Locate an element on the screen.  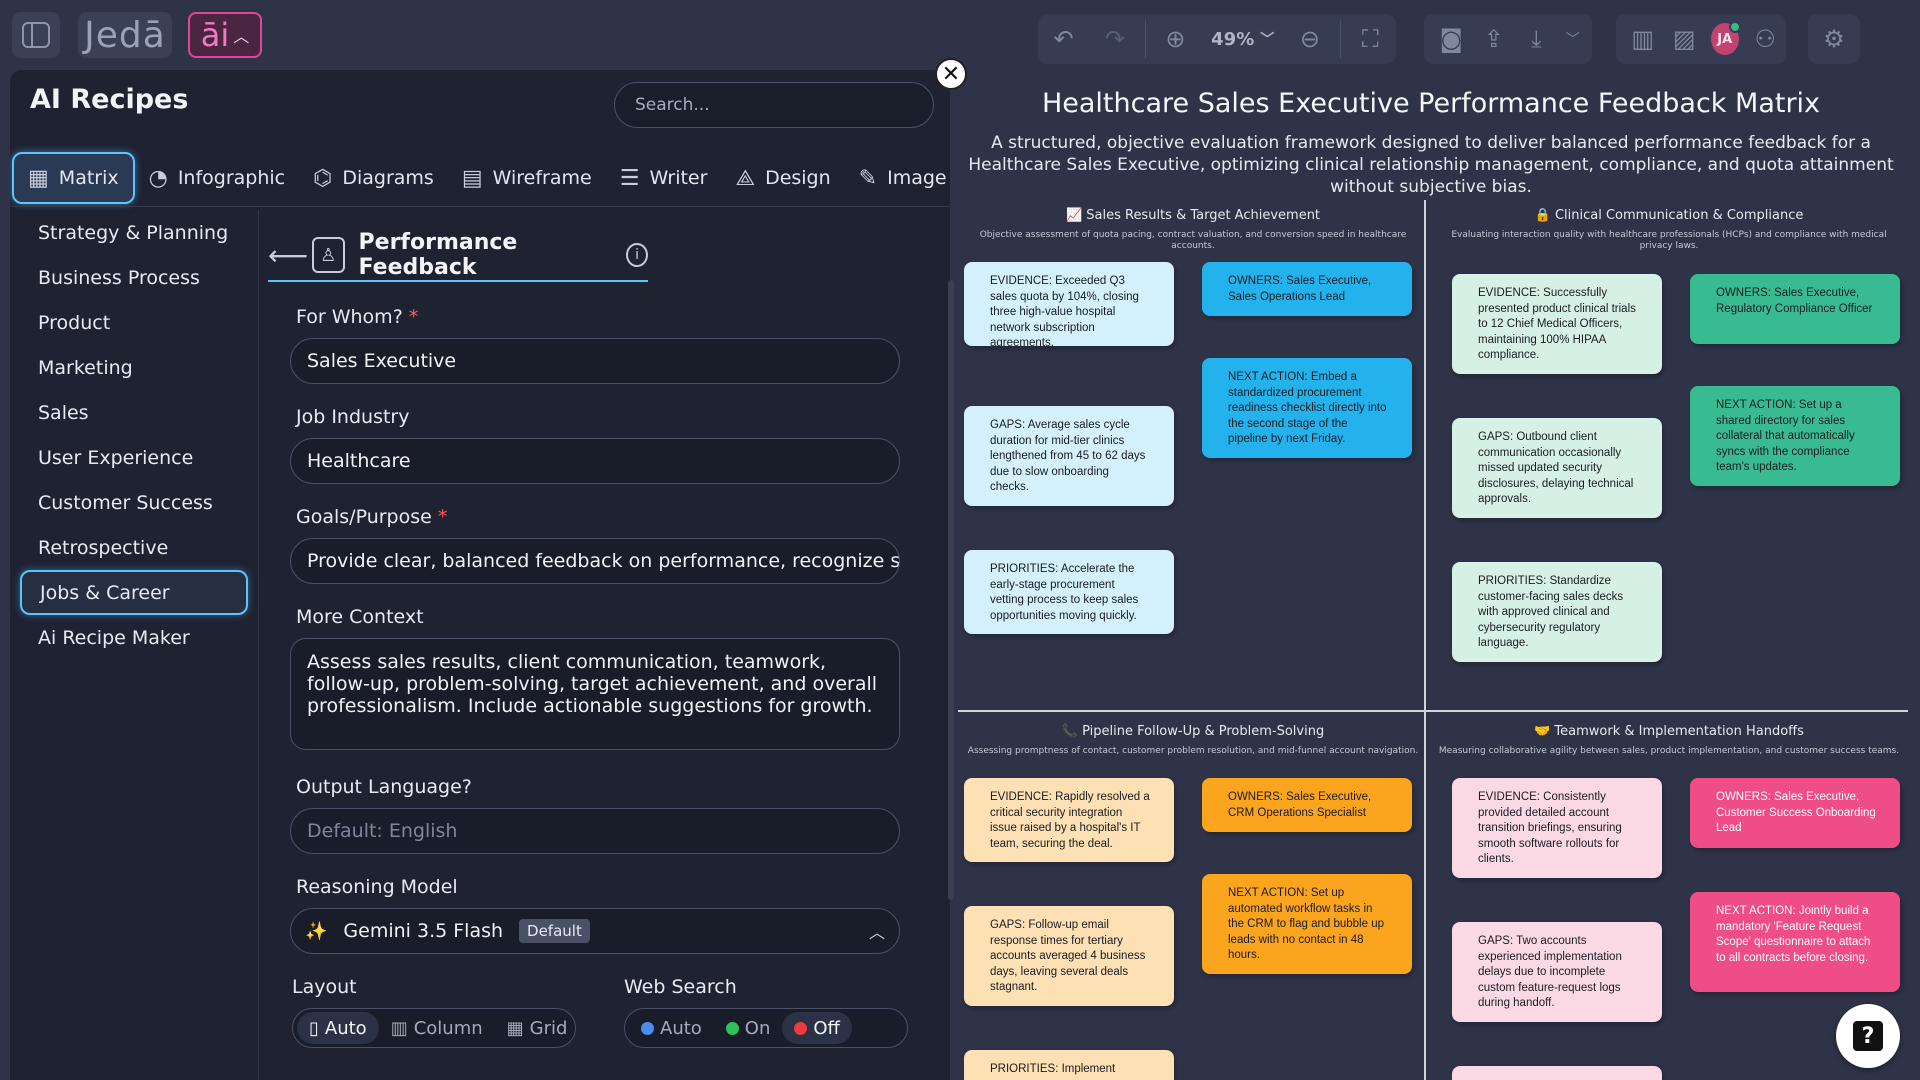
undo-icon: ↶ is located at coordinates (1063, 39).